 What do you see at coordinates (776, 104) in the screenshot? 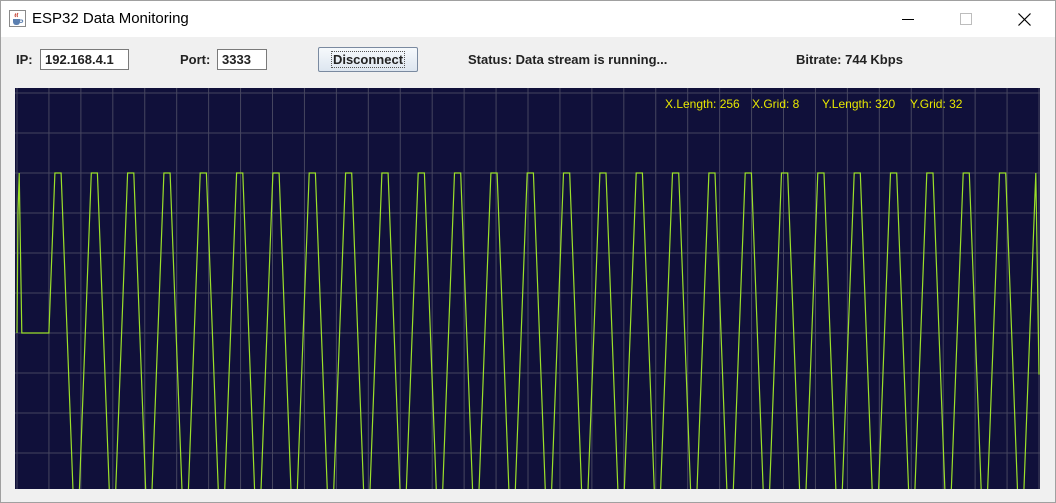
I see `x-grid-readout: X.Grid: 8` at bounding box center [776, 104].